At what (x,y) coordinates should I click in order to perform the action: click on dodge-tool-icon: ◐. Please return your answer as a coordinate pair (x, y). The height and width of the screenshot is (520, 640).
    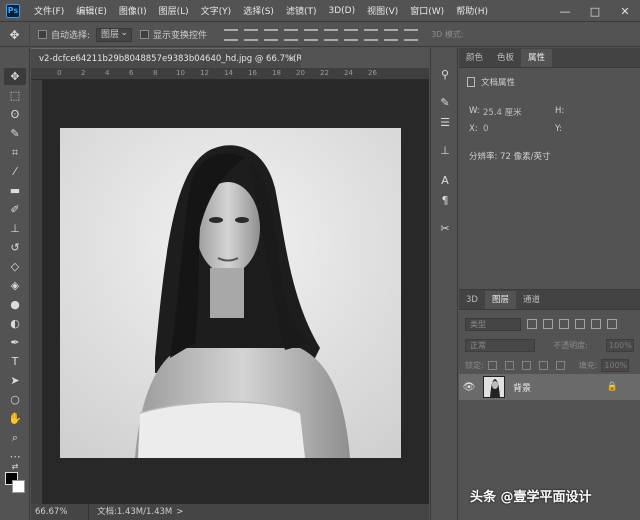
    Looking at the image, I should click on (15, 323).